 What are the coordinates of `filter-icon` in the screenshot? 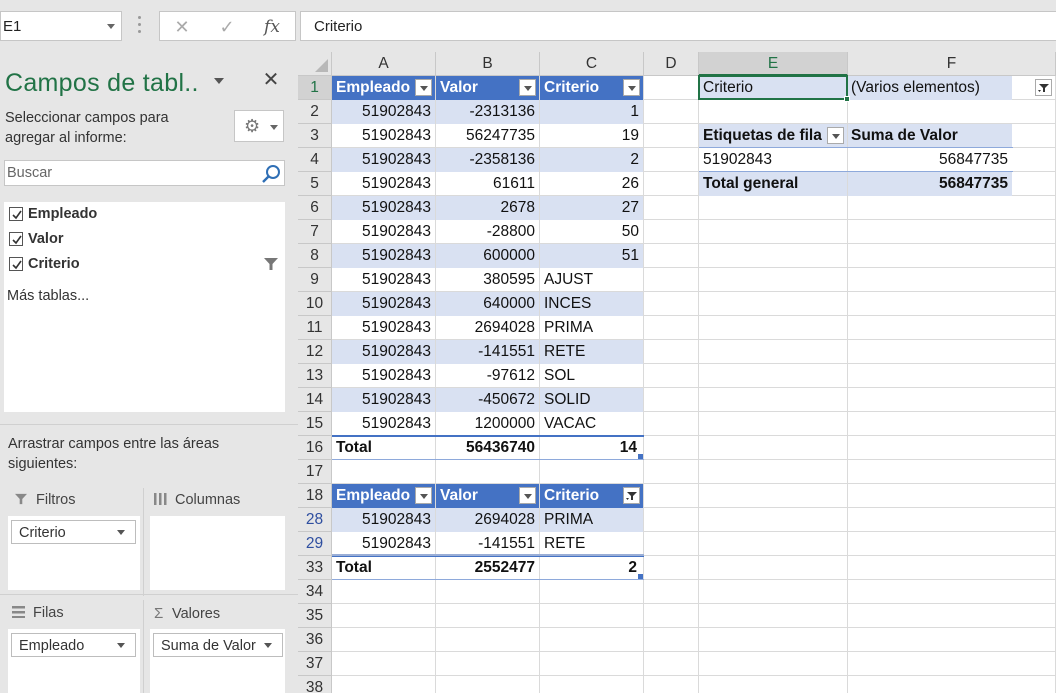 It's located at (271, 264).